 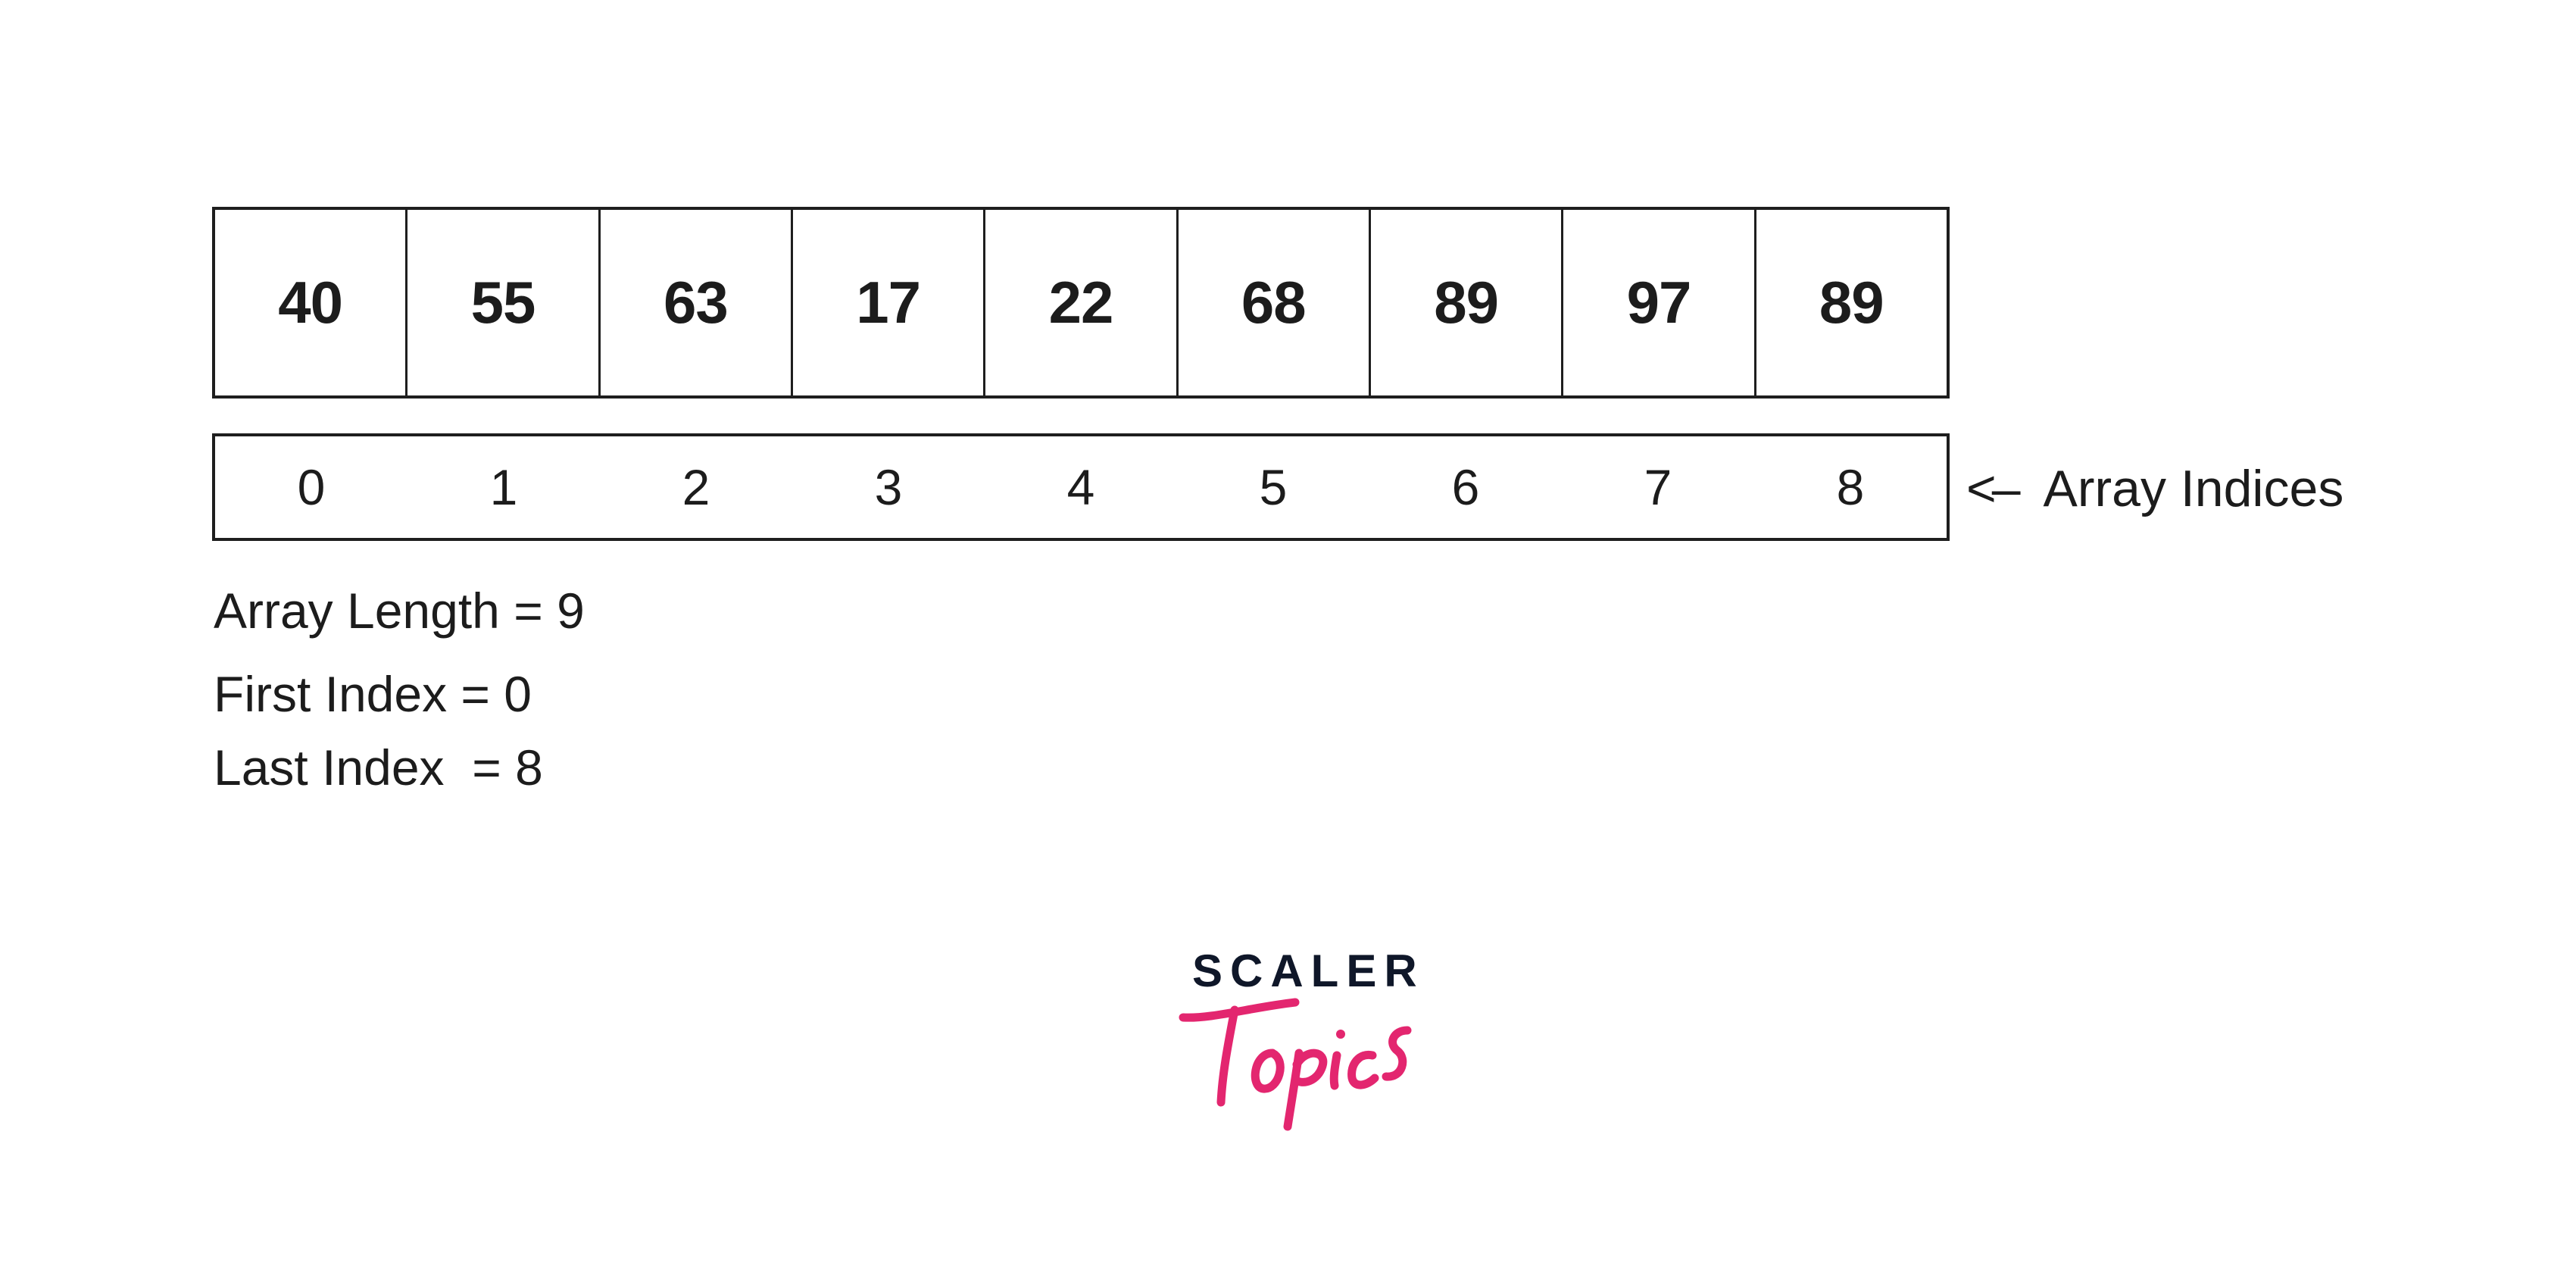 What do you see at coordinates (696, 487) in the screenshot?
I see `array-index-cell: 2` at bounding box center [696, 487].